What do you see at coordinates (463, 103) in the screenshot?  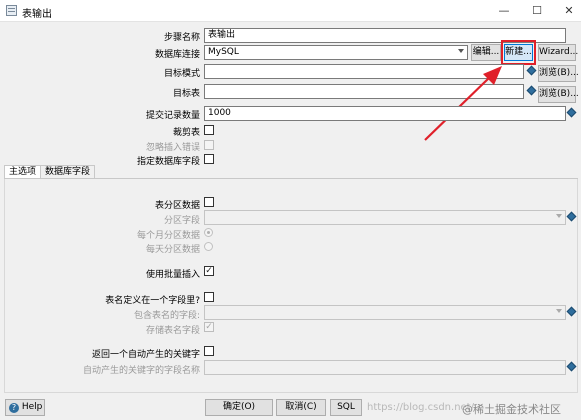 I see `red-arrow-annotation` at bounding box center [463, 103].